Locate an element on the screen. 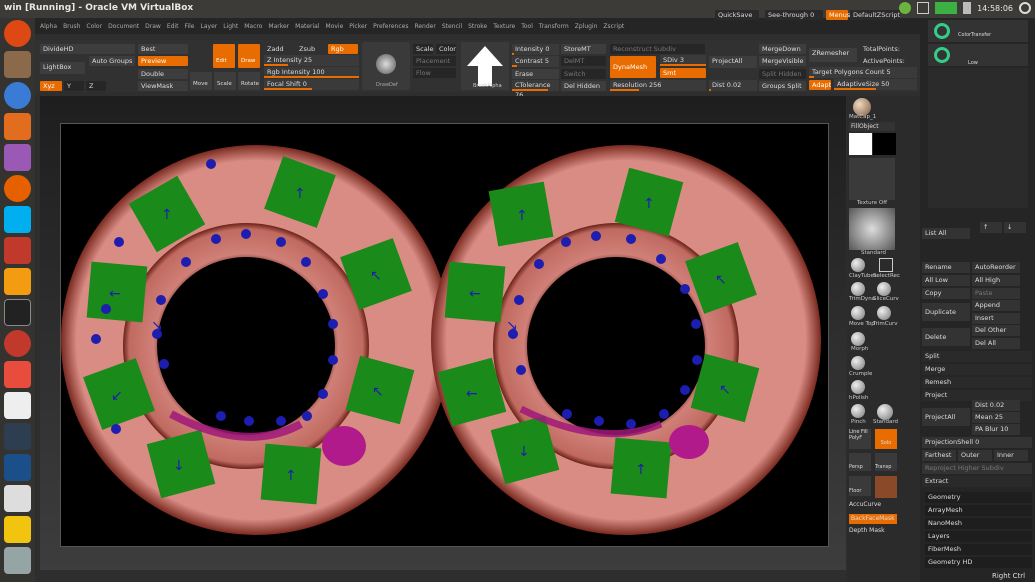 The height and width of the screenshot is (582, 1035). texture-slot is located at coordinates (872, 179).